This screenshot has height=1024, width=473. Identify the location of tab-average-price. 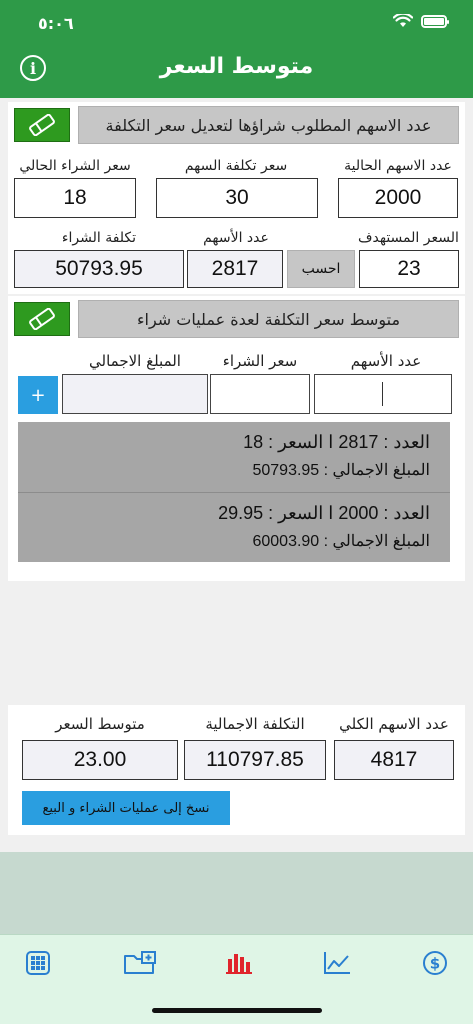
(239, 963).